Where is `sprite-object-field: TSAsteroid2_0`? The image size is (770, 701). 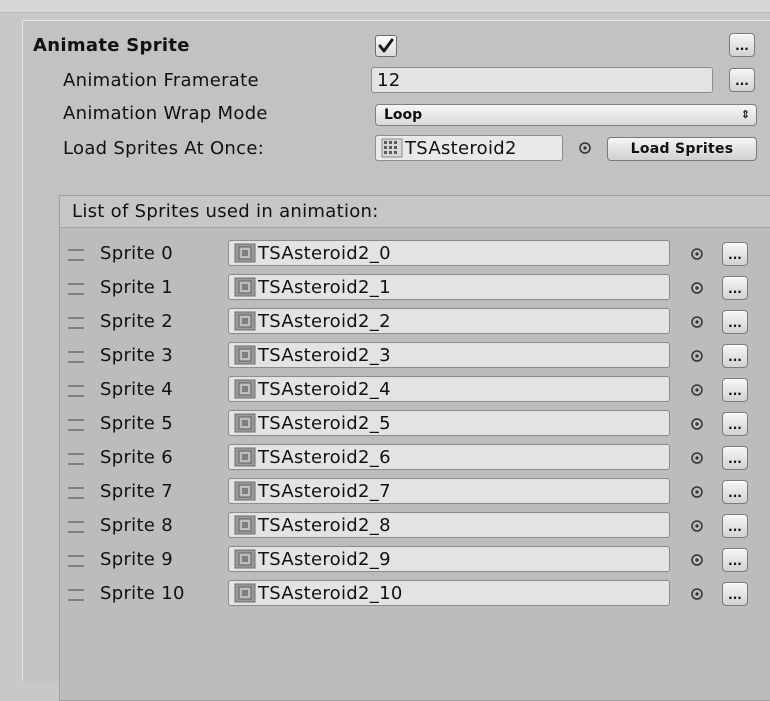 sprite-object-field: TSAsteroid2_0 is located at coordinates (449, 253).